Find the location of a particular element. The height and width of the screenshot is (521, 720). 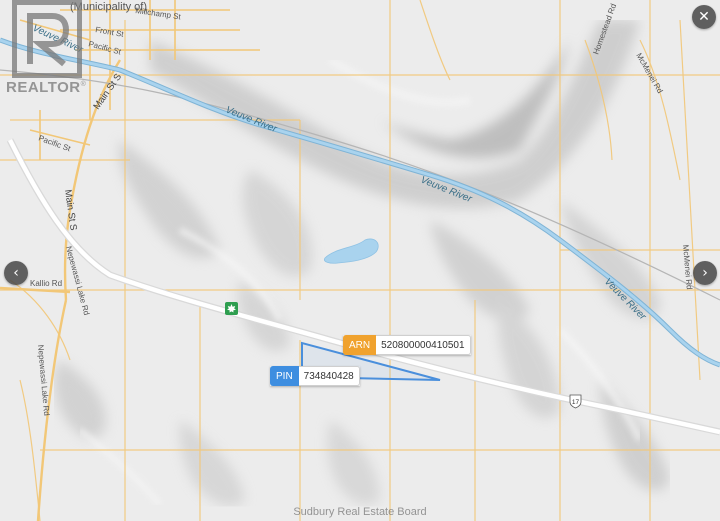

arn-tag: ARN 520800000410501 is located at coordinates (407, 345).